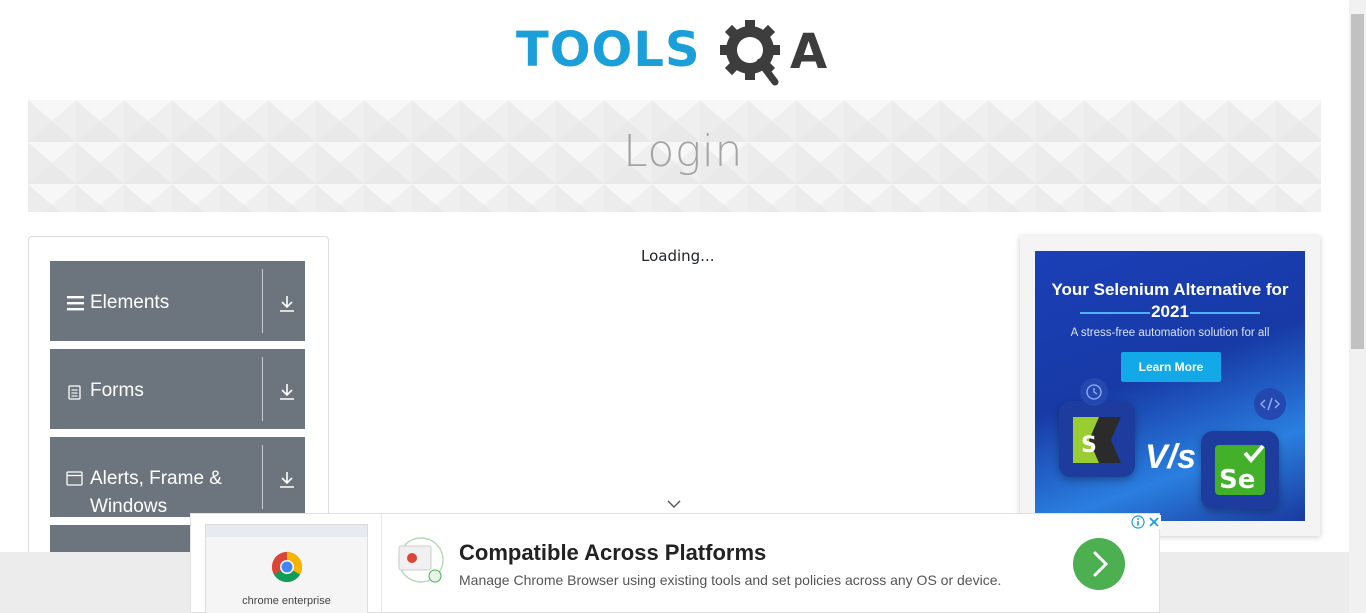 Image resolution: width=1366 pixels, height=613 pixels. I want to click on chrome-logo-icon, so click(287, 567).